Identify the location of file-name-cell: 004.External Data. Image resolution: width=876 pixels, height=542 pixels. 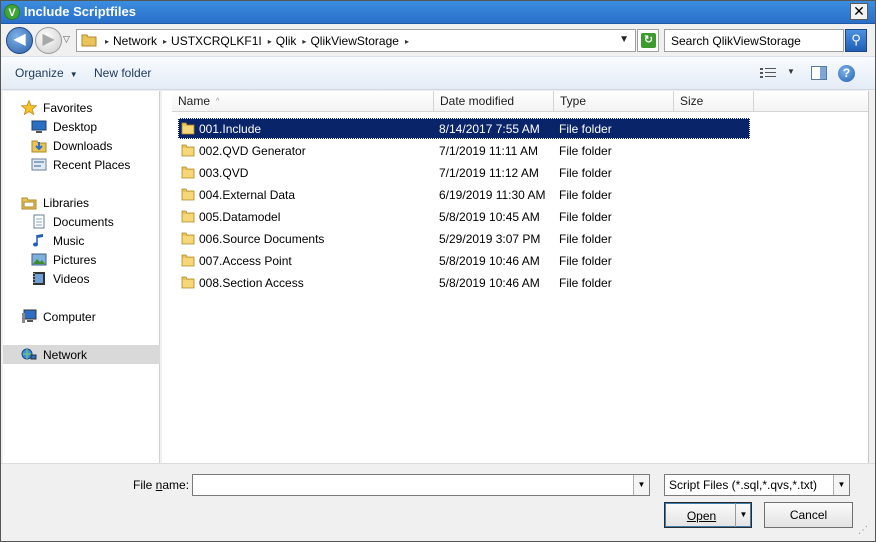
(247, 195).